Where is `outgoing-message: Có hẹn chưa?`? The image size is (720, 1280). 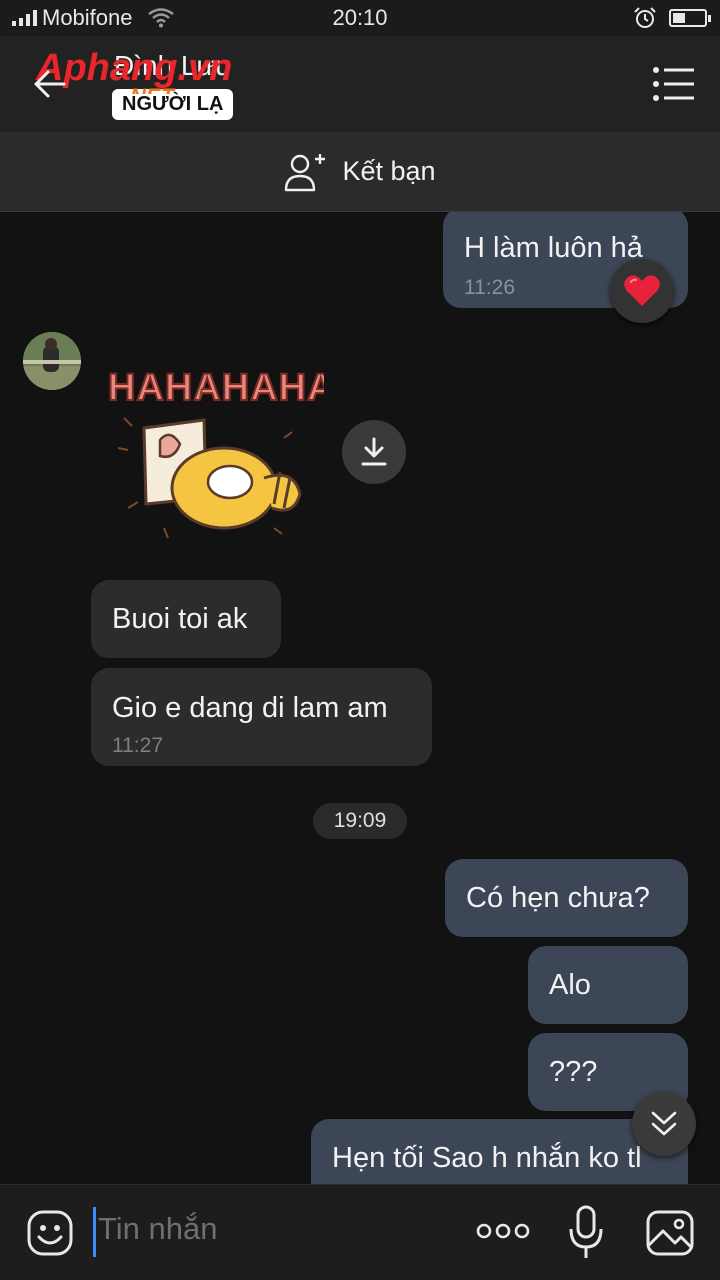
outgoing-message: Có hẹn chưa? is located at coordinates (566, 898).